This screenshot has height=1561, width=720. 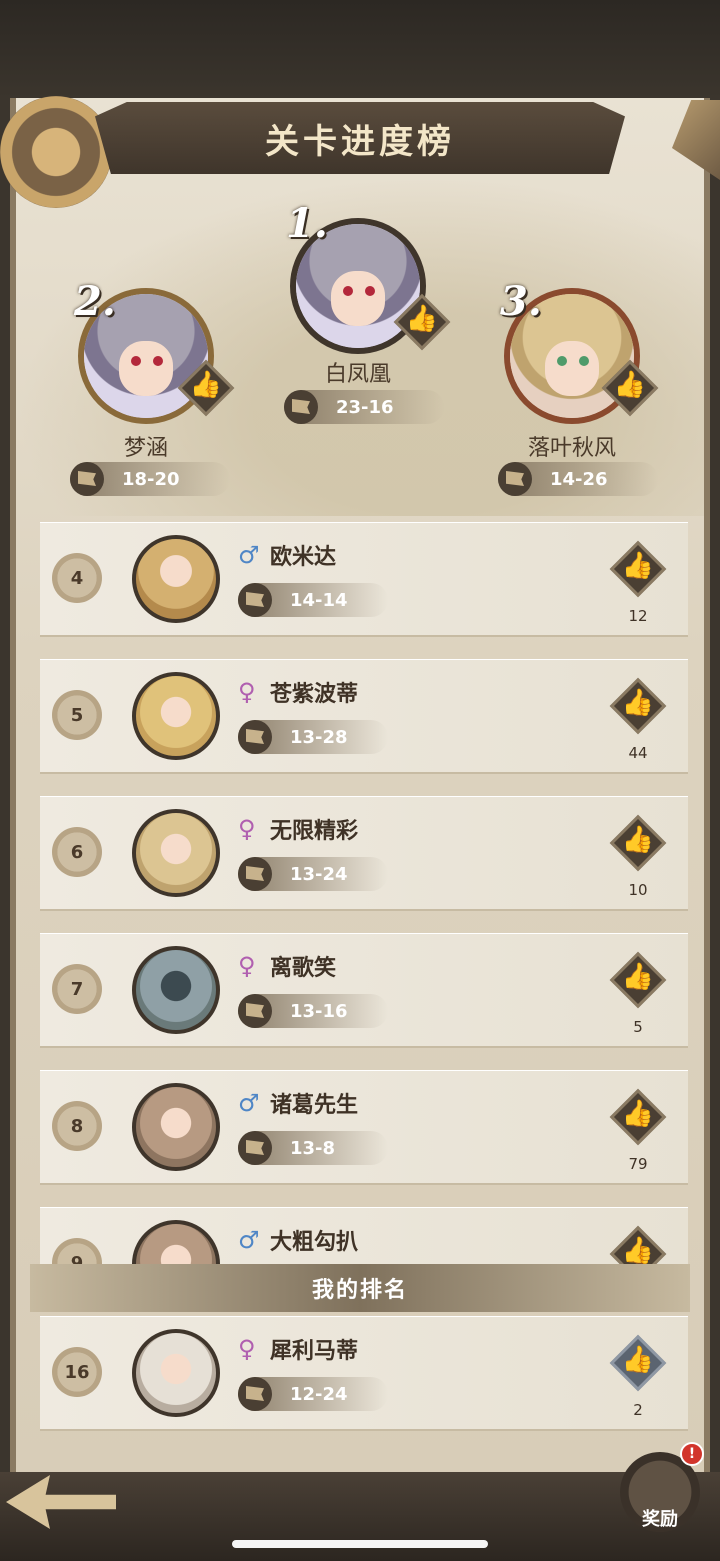 I want to click on rank-badge: 6, so click(x=77, y=852).